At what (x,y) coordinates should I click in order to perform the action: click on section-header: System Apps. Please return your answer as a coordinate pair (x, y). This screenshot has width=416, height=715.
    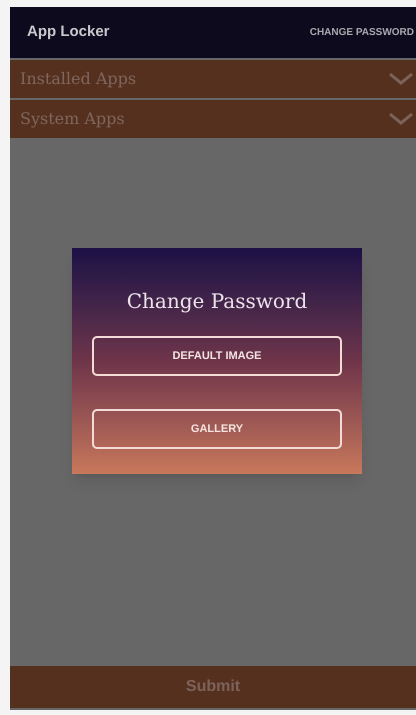
    Looking at the image, I should click on (213, 119).